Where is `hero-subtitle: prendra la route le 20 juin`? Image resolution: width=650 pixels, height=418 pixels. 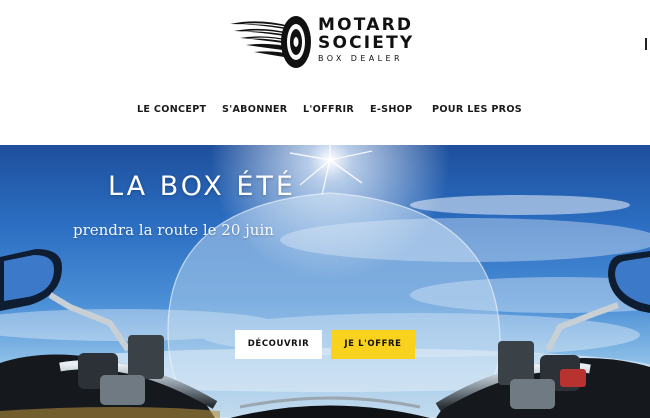
hero-subtitle: prendra la route le 20 juin is located at coordinates (173, 230).